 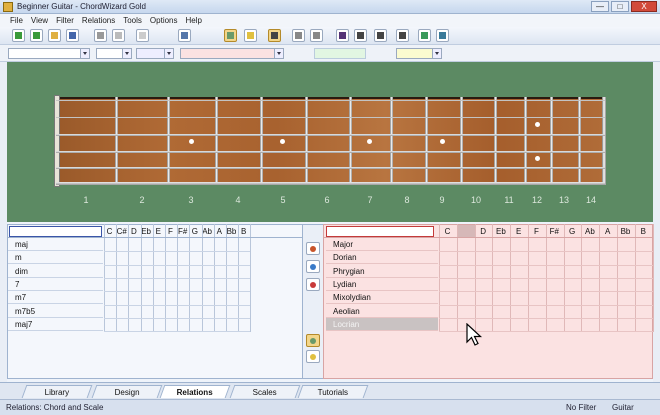 I want to click on chord-type-item: maj, so click(x=55, y=244).